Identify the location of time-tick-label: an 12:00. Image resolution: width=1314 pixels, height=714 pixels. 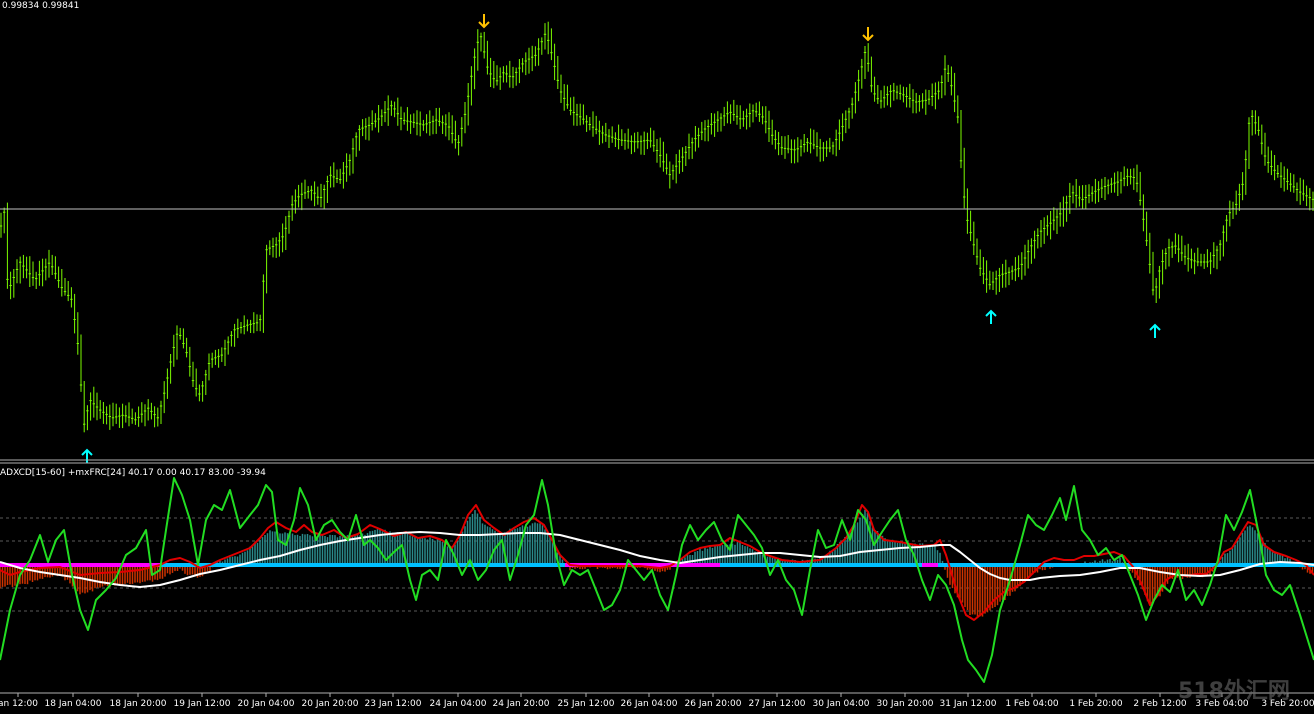
(19, 704).